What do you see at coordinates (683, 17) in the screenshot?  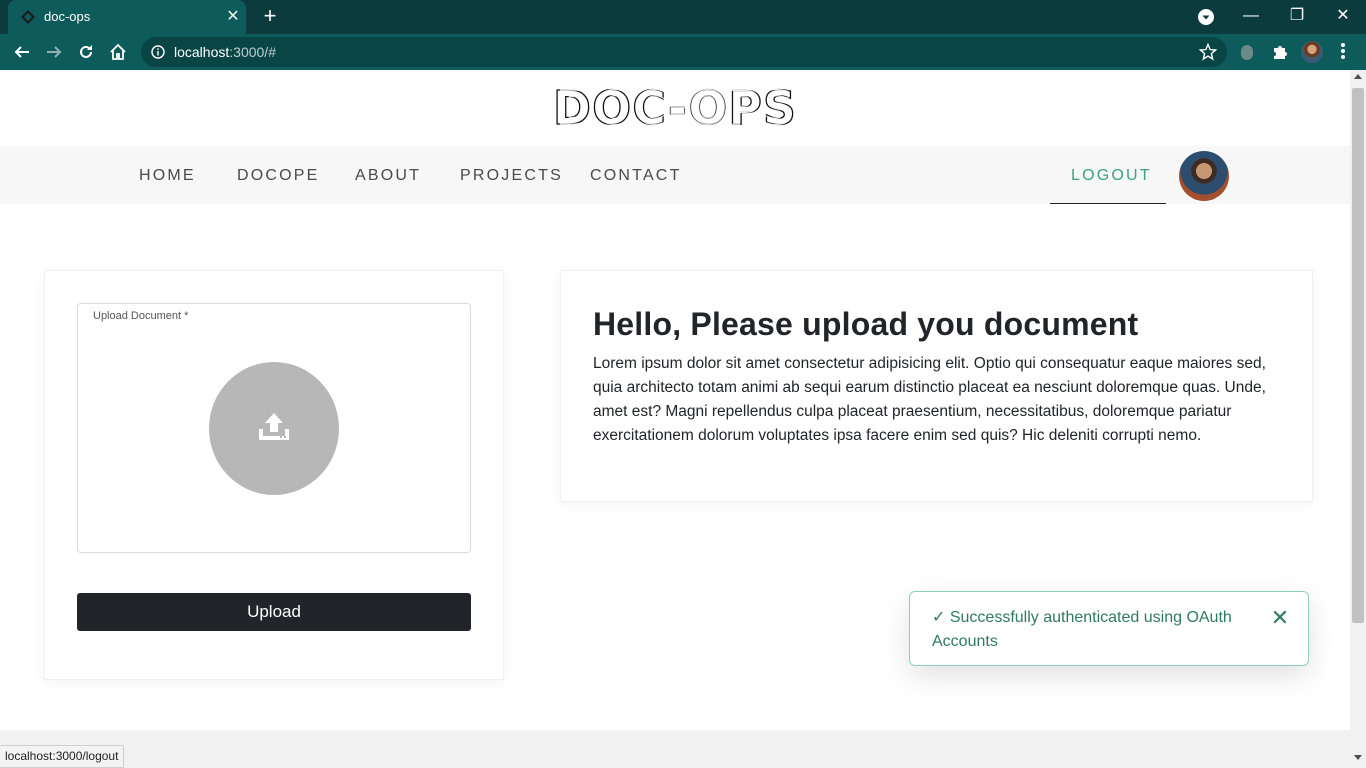 I see `browser-tabstrip: doc-ops ✕ + — ❐ ✕` at bounding box center [683, 17].